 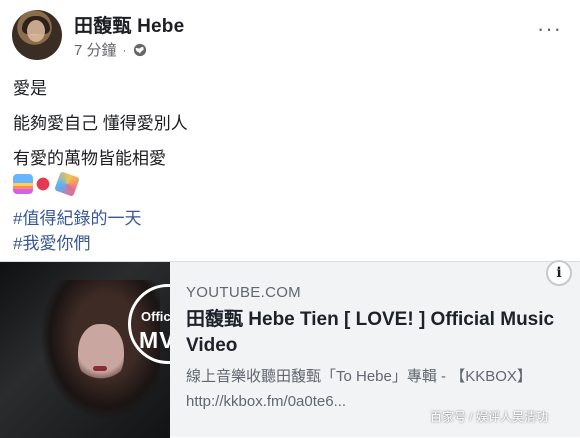 I want to click on video-thumbnail: Offici MV, so click(x=85, y=350).